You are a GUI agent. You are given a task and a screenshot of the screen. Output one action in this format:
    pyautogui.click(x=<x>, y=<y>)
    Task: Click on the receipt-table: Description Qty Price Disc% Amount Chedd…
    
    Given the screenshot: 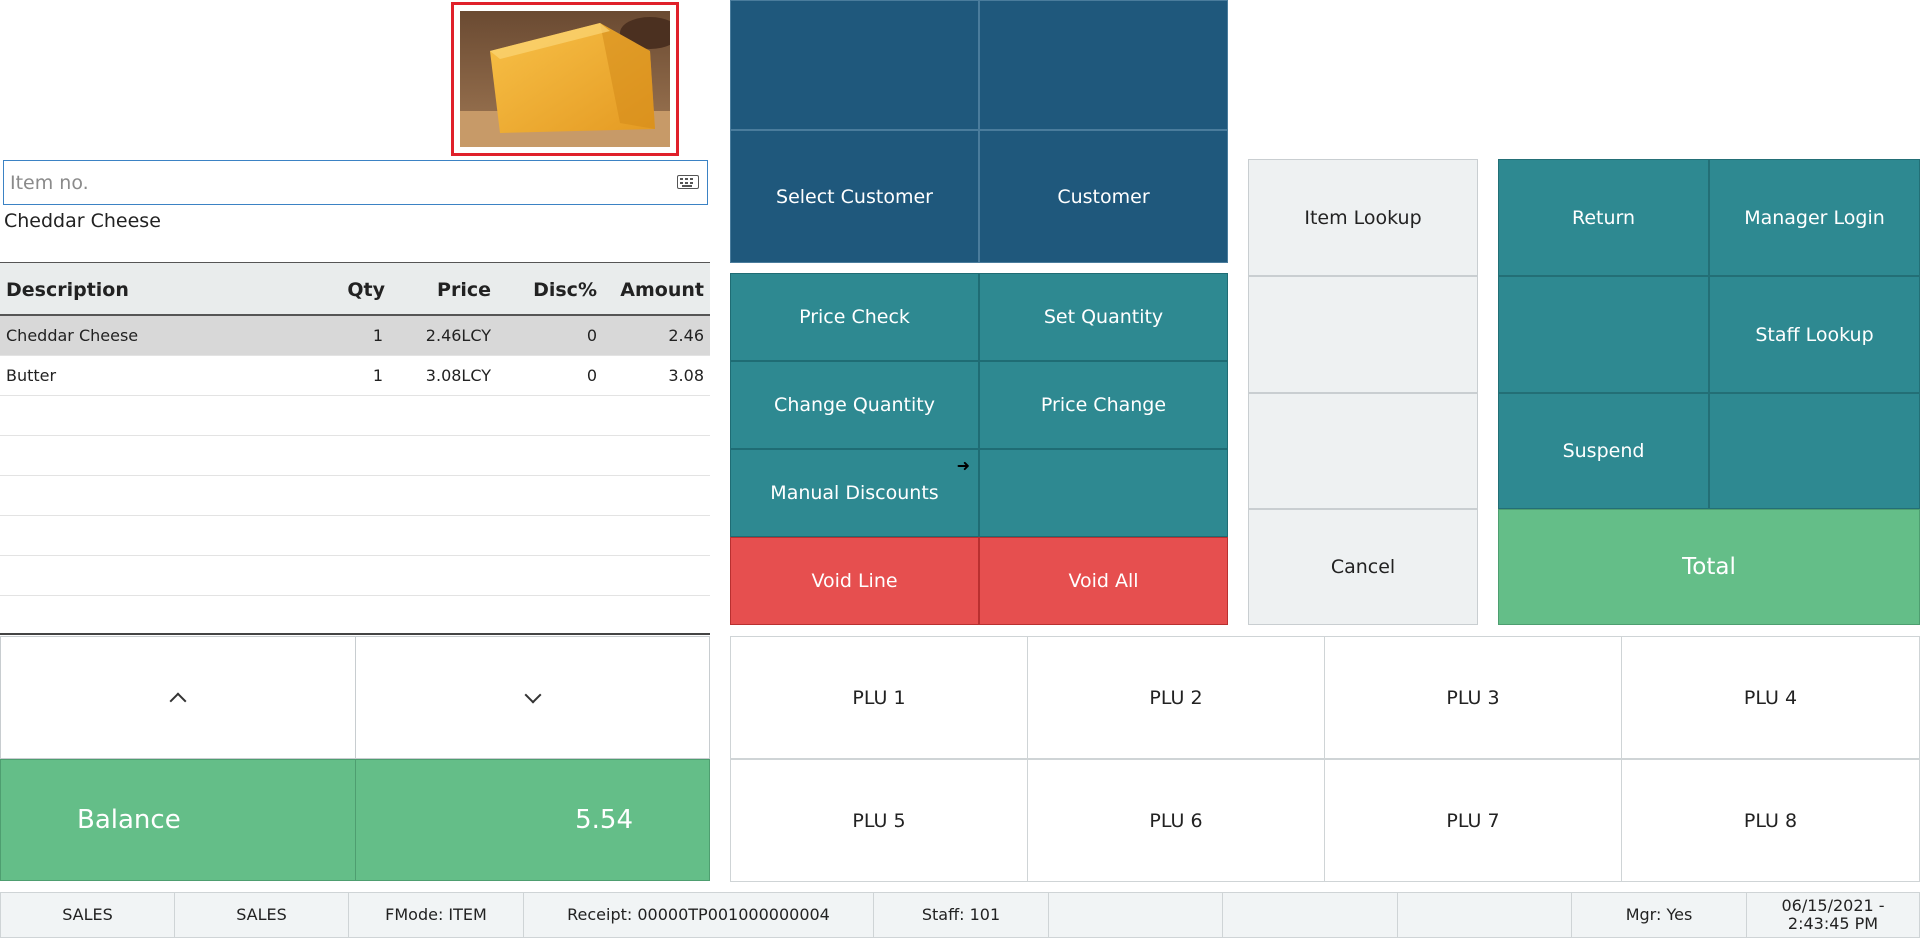 What is the action you would take?
    pyautogui.click(x=355, y=449)
    